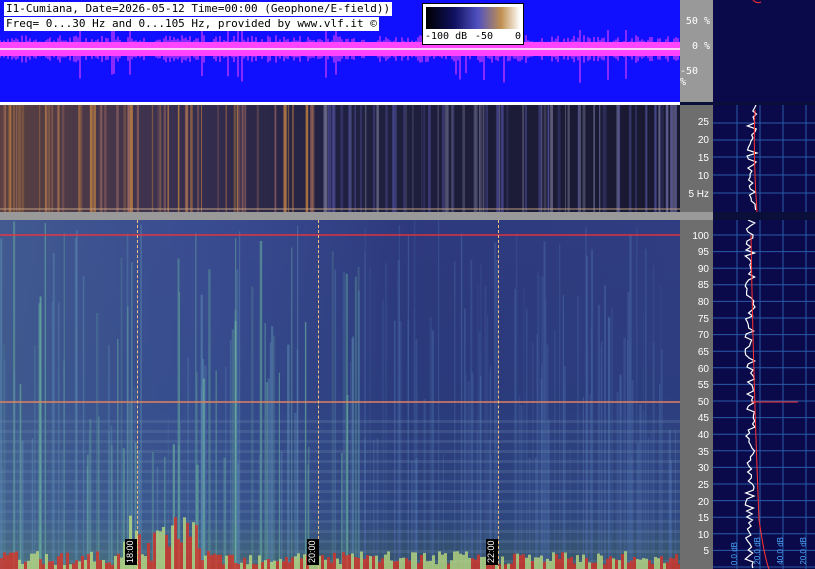 Image resolution: width=815 pixels, height=569 pixels. I want to click on y-tick-label: 45, so click(703, 419).